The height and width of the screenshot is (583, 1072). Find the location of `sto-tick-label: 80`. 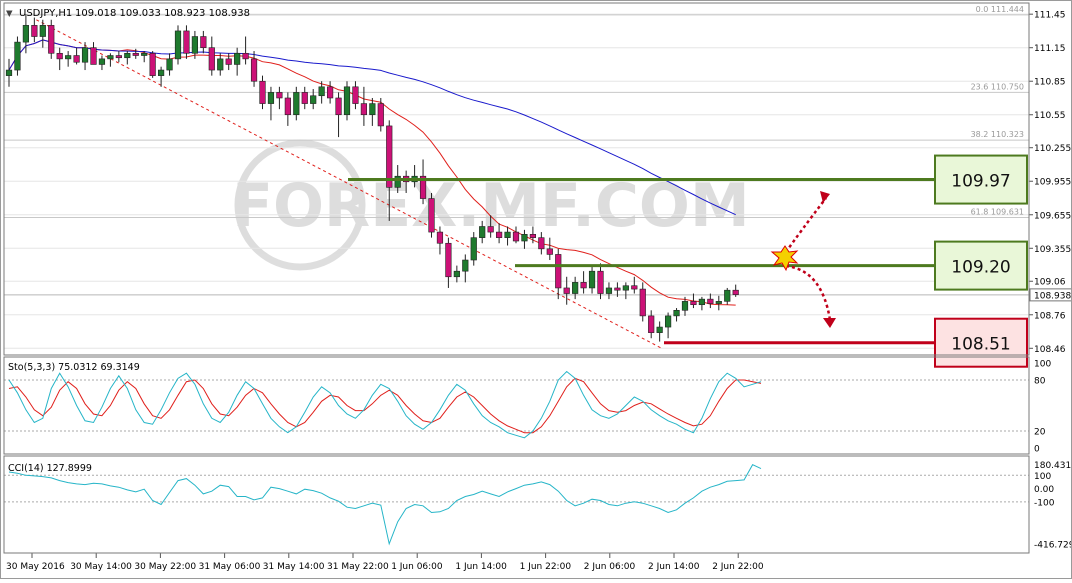

sto-tick-label: 80 is located at coordinates (1040, 382).